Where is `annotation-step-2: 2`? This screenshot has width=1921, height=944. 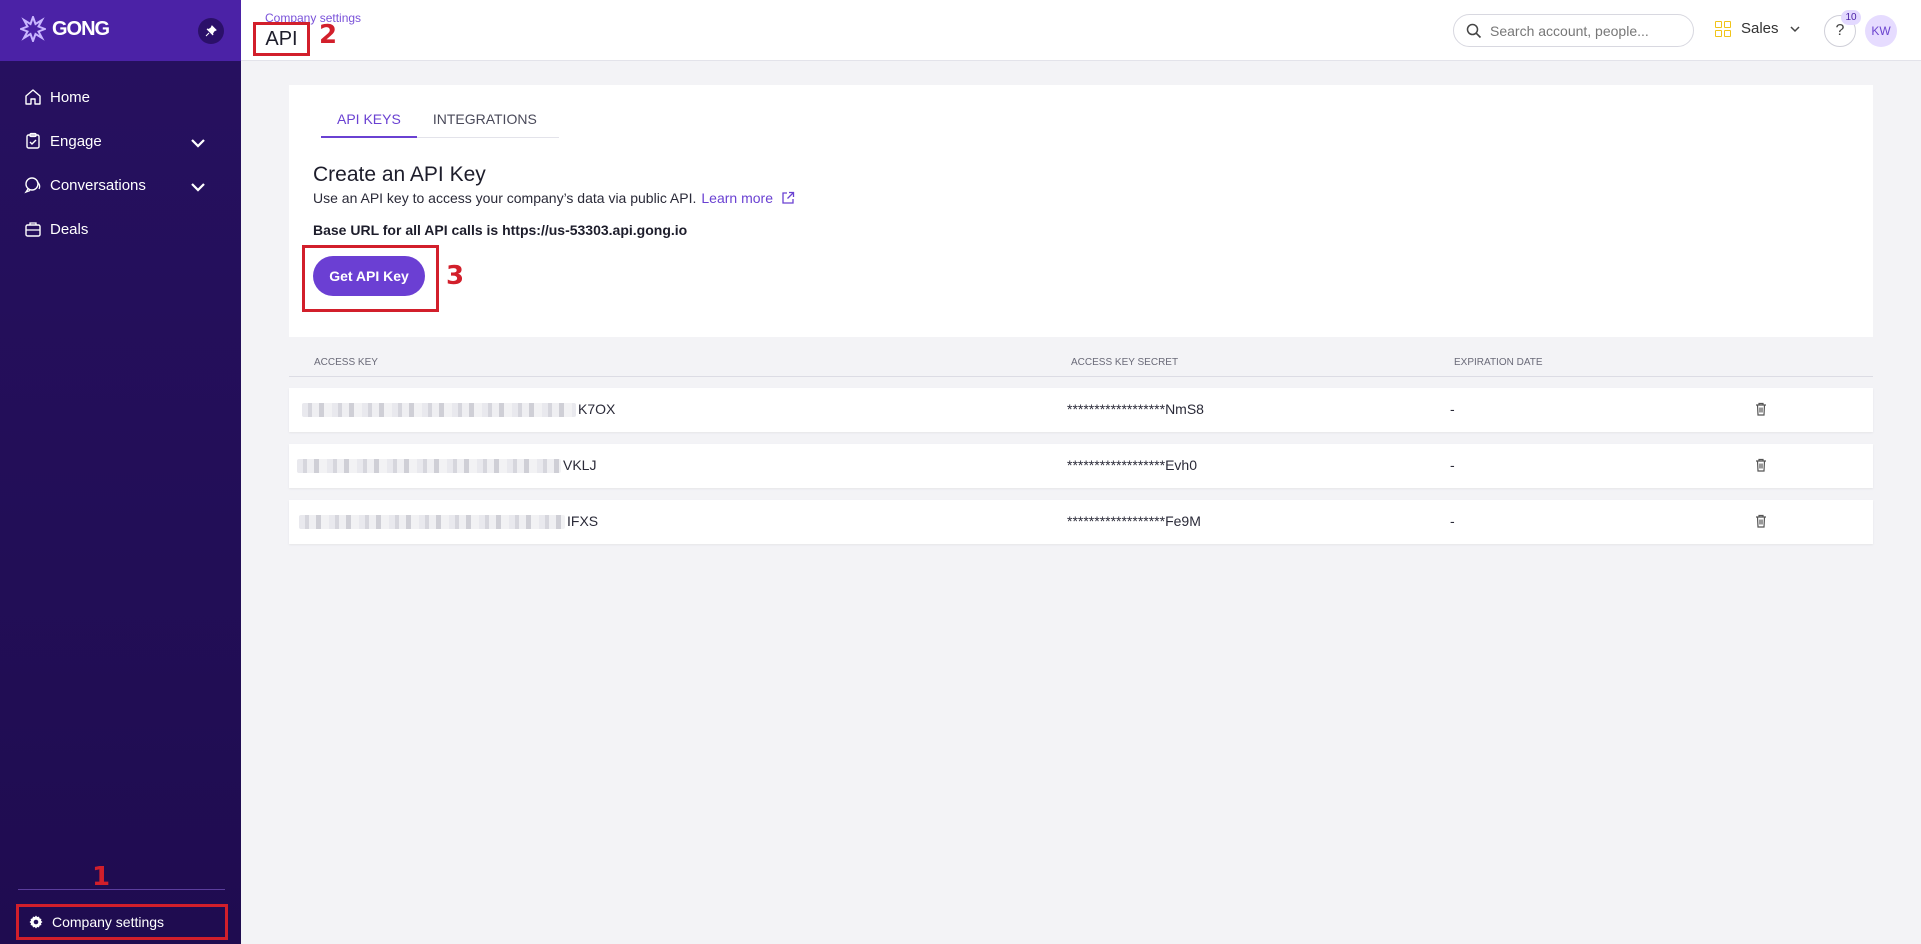 annotation-step-2: 2 is located at coordinates (328, 35).